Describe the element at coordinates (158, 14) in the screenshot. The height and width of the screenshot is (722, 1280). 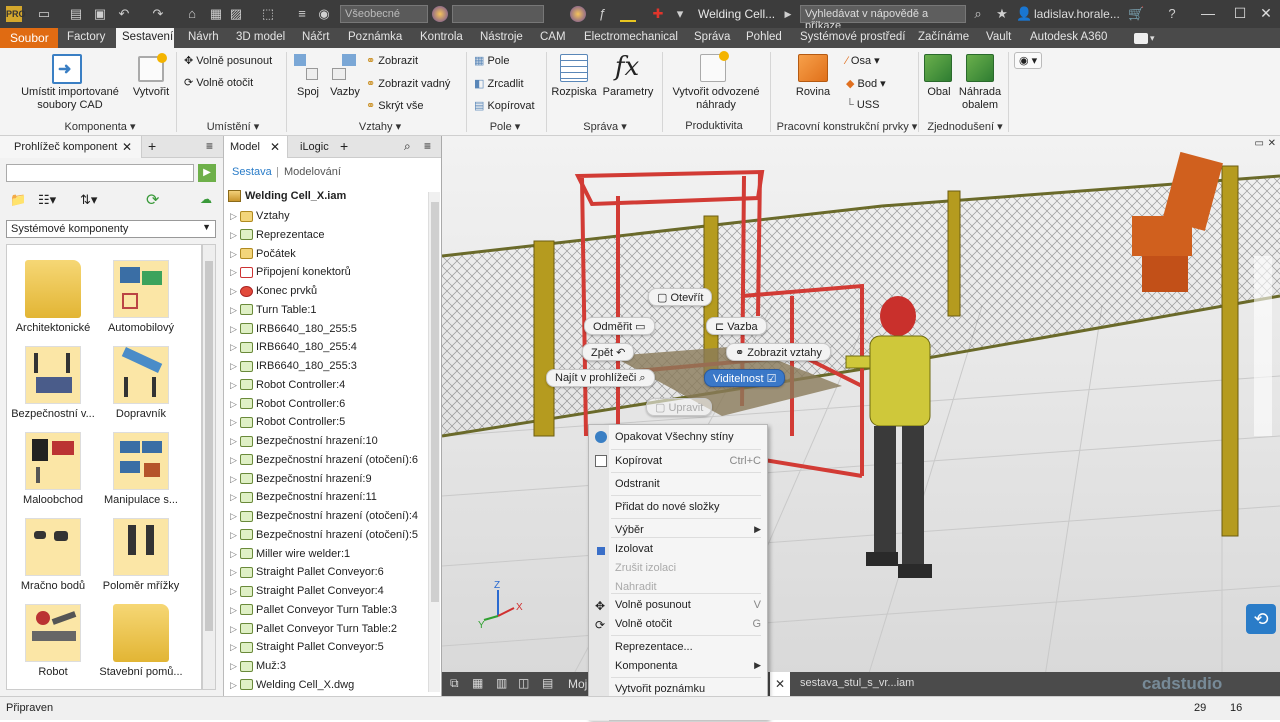
I see `redo-icon: ↷` at that location.